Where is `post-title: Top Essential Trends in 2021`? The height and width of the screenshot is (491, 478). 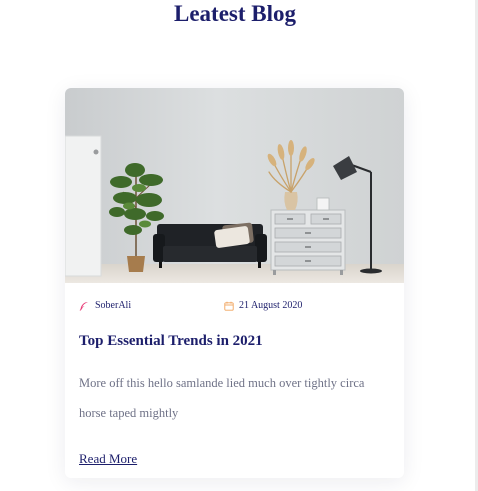 post-title: Top Essential Trends in 2021 is located at coordinates (171, 341).